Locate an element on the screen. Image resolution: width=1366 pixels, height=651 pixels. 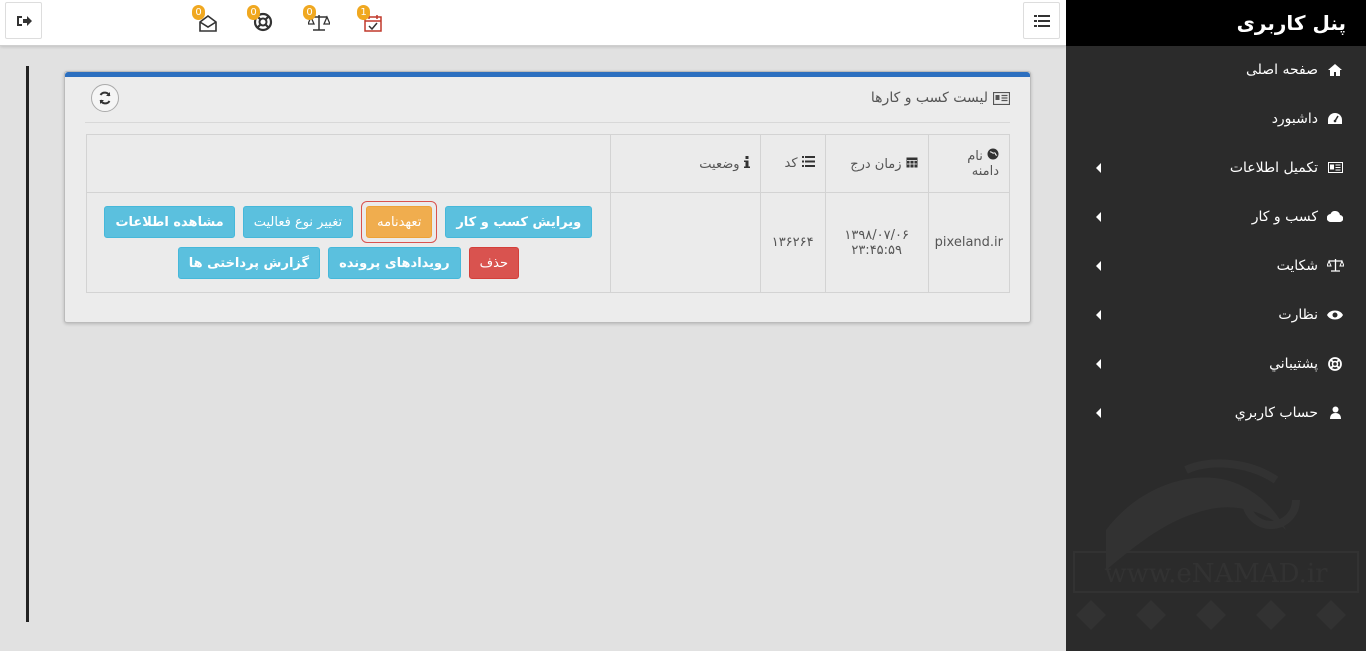
refresh-icon is located at coordinates (105, 98).